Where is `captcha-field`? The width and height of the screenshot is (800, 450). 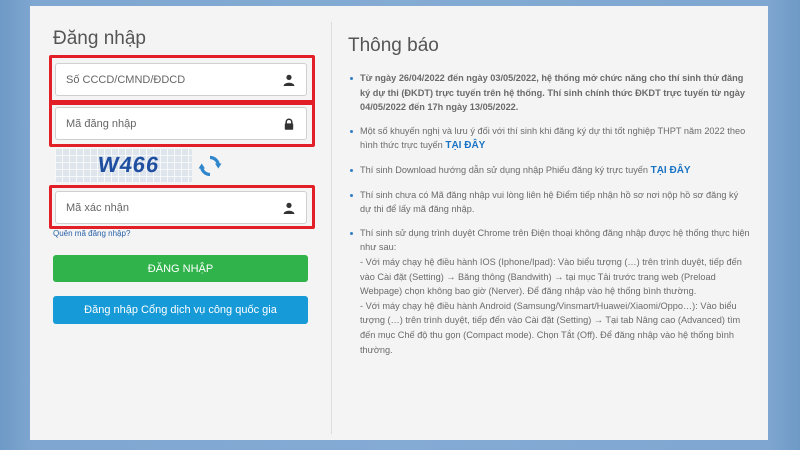 captcha-field is located at coordinates (181, 207).